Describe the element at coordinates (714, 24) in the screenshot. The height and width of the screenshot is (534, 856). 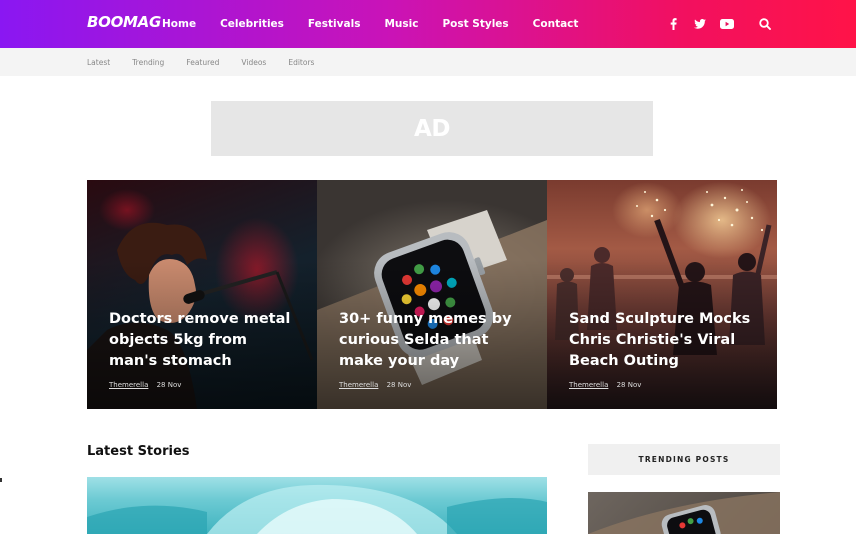
I see `social-links` at that location.